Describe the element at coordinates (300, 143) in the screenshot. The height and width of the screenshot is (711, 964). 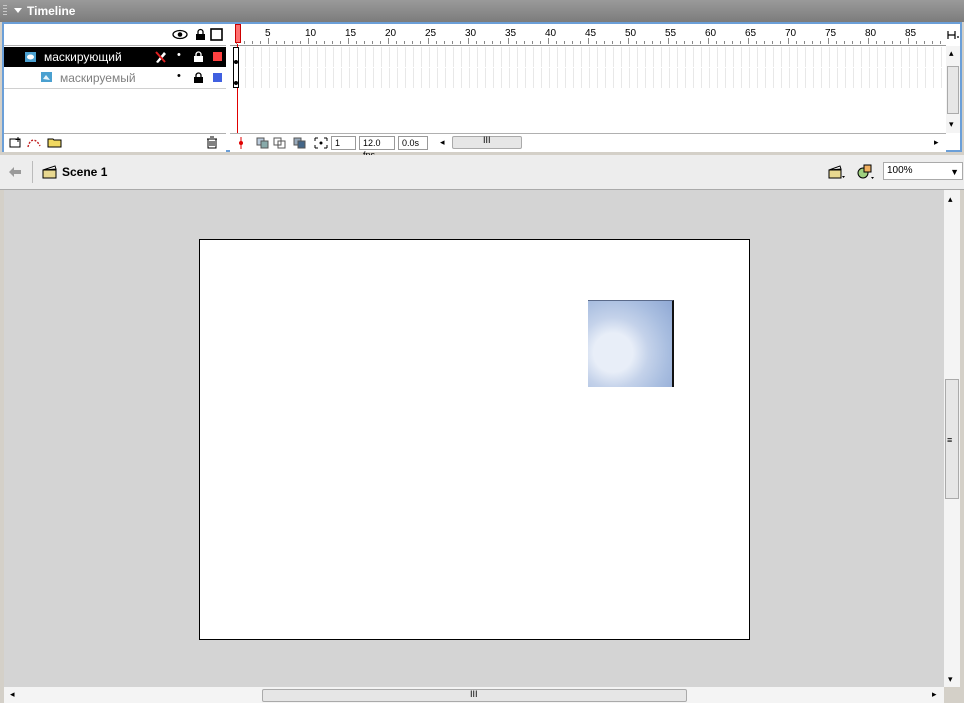
I see `edit-multiple-frames-icon` at that location.